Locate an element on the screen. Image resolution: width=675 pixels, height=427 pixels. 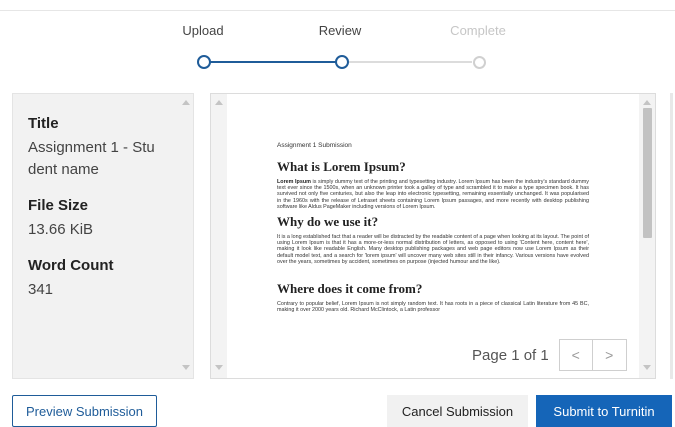
preview-left-scrollbar is located at coordinates (219, 236).